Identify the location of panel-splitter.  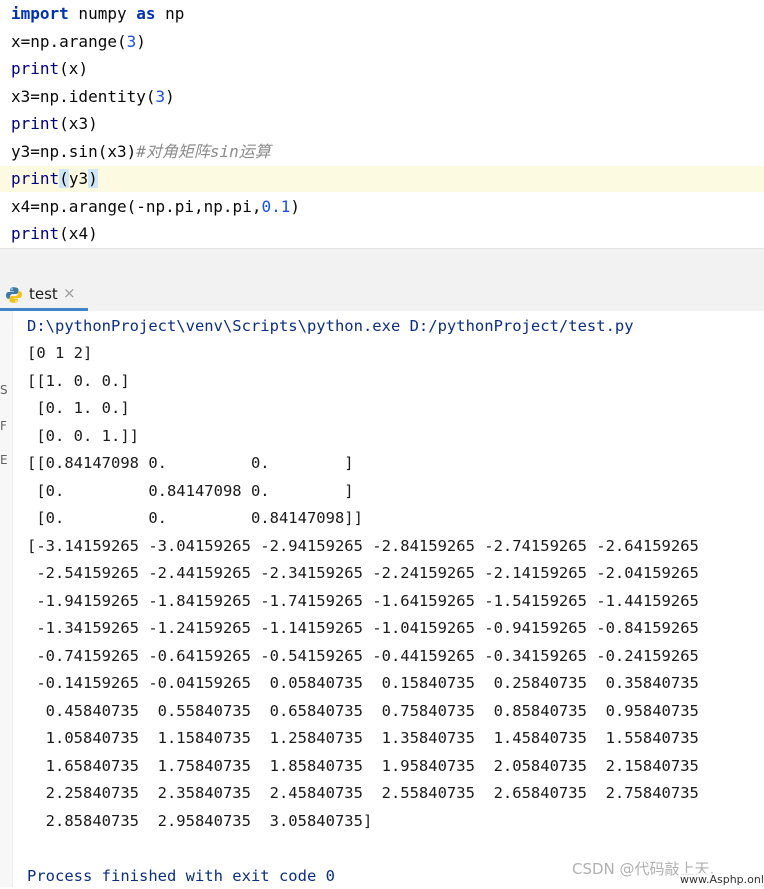
(382, 264).